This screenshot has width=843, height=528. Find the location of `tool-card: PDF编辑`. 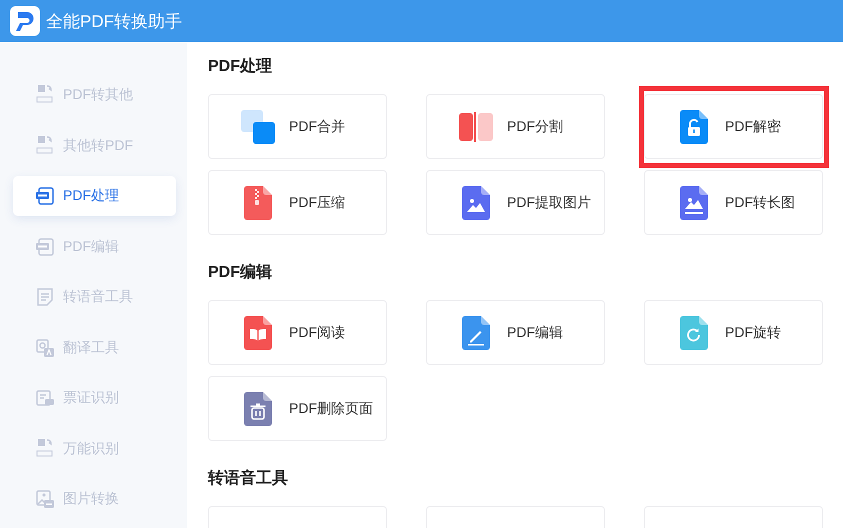

tool-card: PDF编辑 is located at coordinates (515, 332).